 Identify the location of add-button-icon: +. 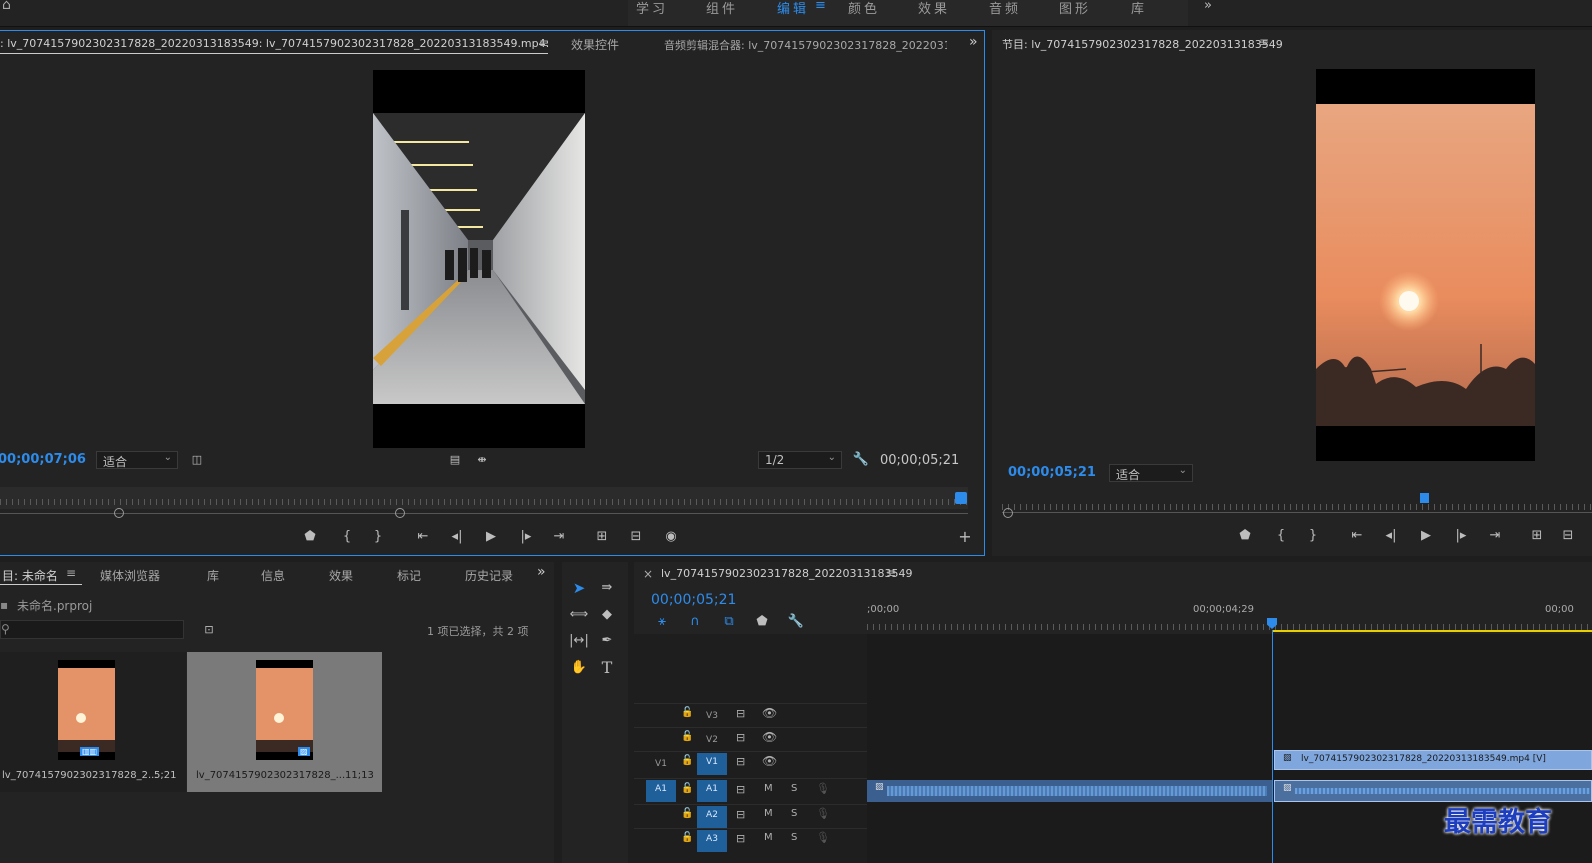
(965, 537).